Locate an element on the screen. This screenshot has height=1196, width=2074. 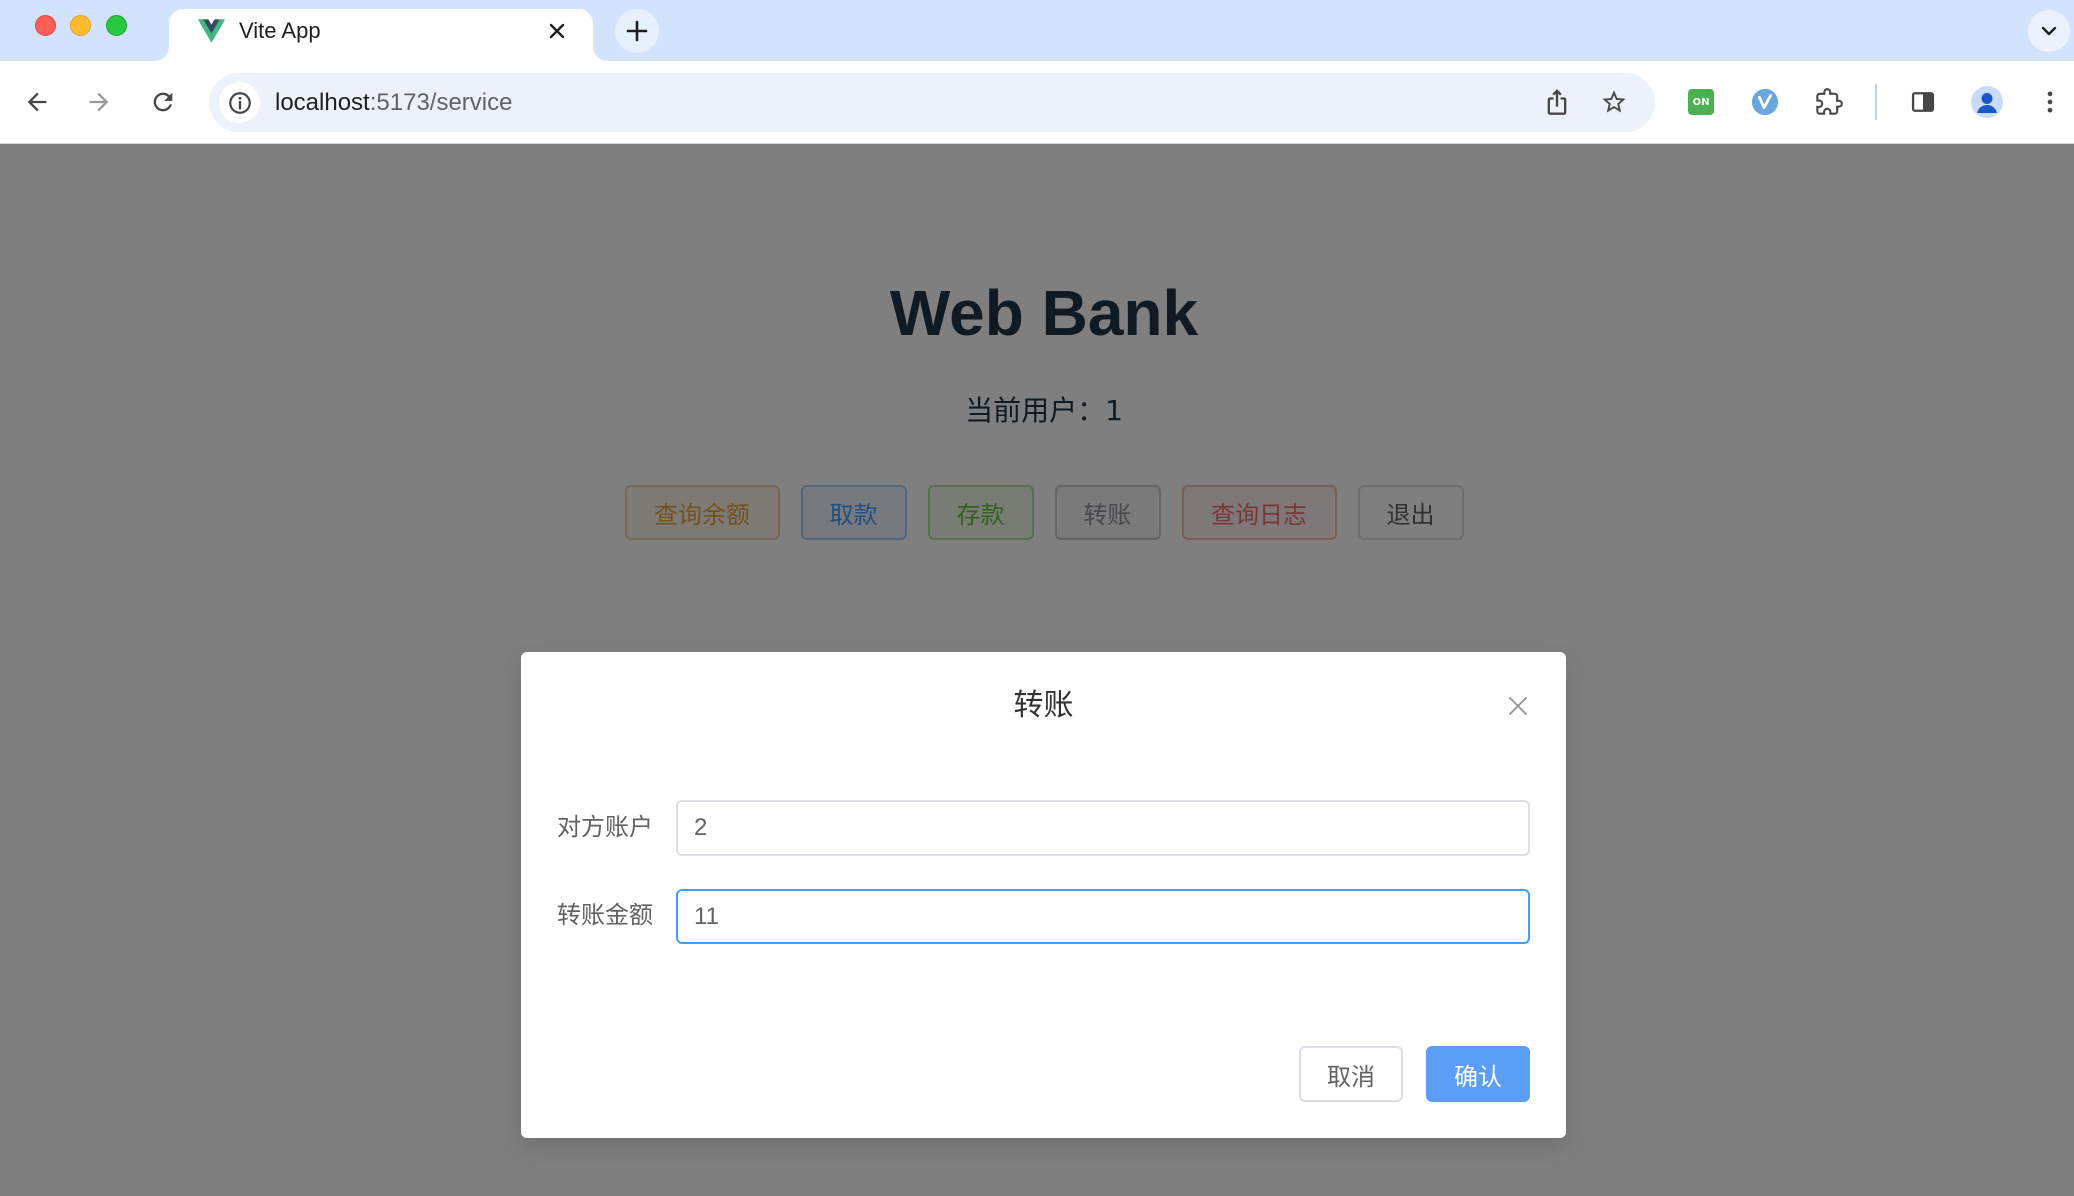
profile-avatar-icon is located at coordinates (1987, 102).